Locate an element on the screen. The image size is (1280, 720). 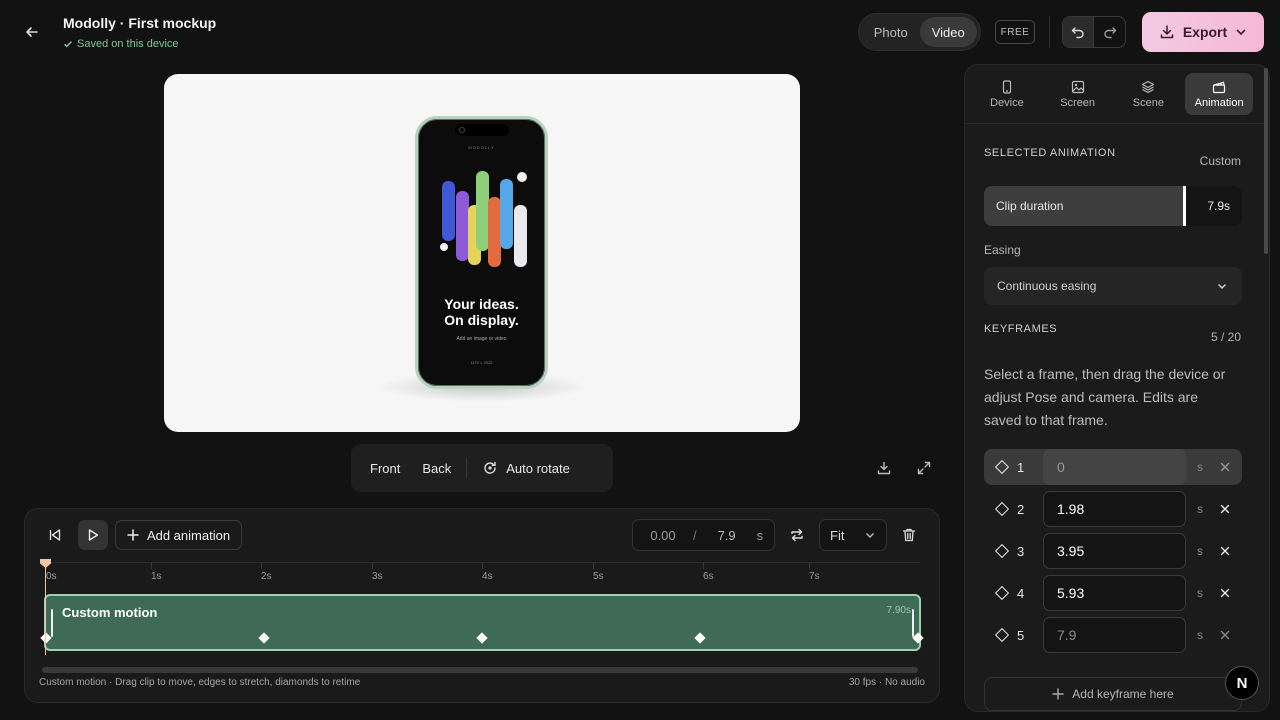
screen-headline: Your ideas. On display. is located at coordinates (481, 312).